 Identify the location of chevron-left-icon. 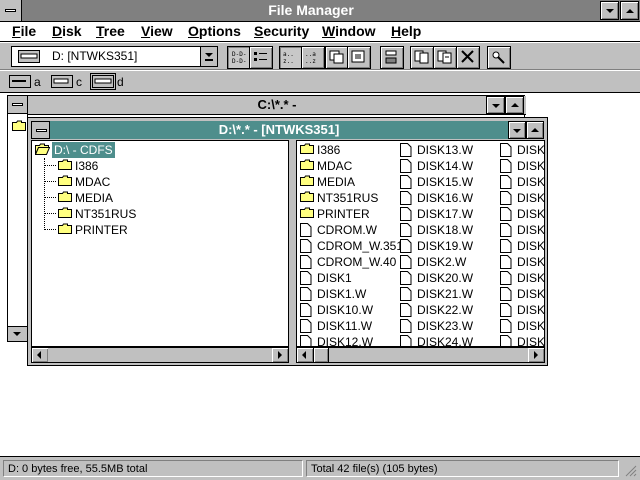
(304, 355).